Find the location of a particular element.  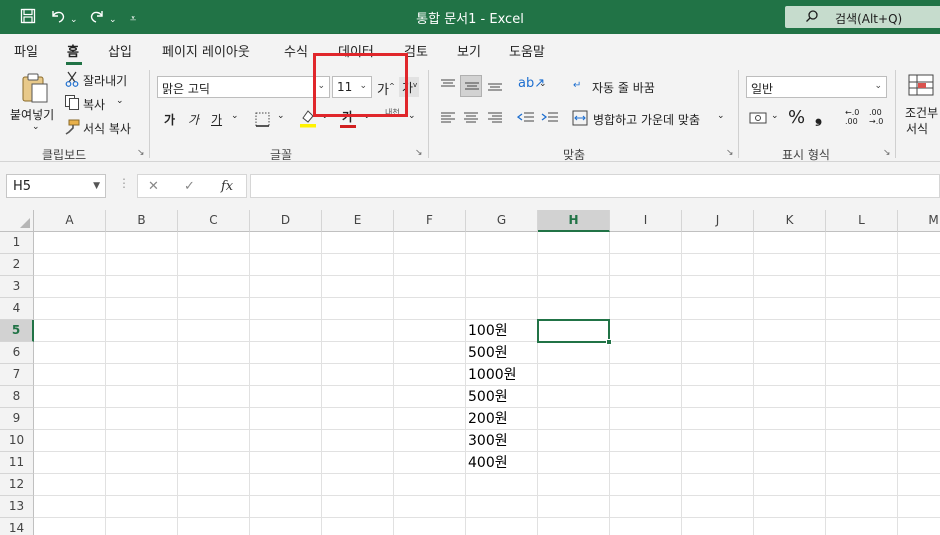

increase-indent-icon is located at coordinates (550, 120).